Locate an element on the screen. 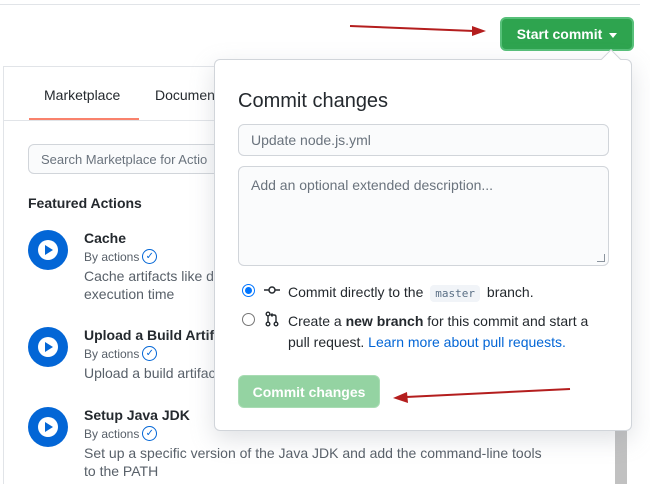 The height and width of the screenshot is (484, 650). start-commit-label: Start commit is located at coordinates (559, 34).